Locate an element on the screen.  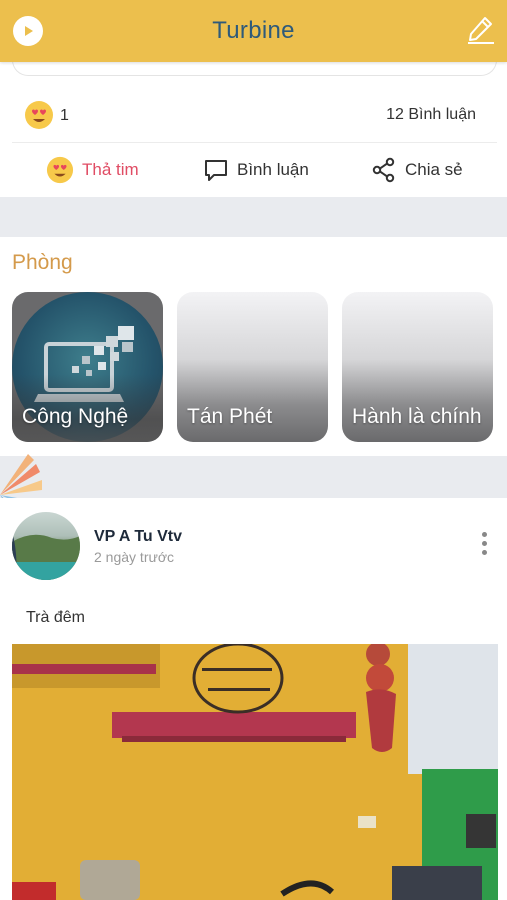
share-label: Chia sẻ is located at coordinates (434, 169).